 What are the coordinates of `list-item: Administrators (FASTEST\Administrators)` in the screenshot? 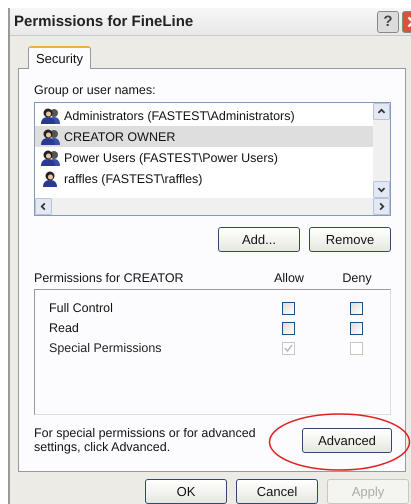 It's located at (204, 115).